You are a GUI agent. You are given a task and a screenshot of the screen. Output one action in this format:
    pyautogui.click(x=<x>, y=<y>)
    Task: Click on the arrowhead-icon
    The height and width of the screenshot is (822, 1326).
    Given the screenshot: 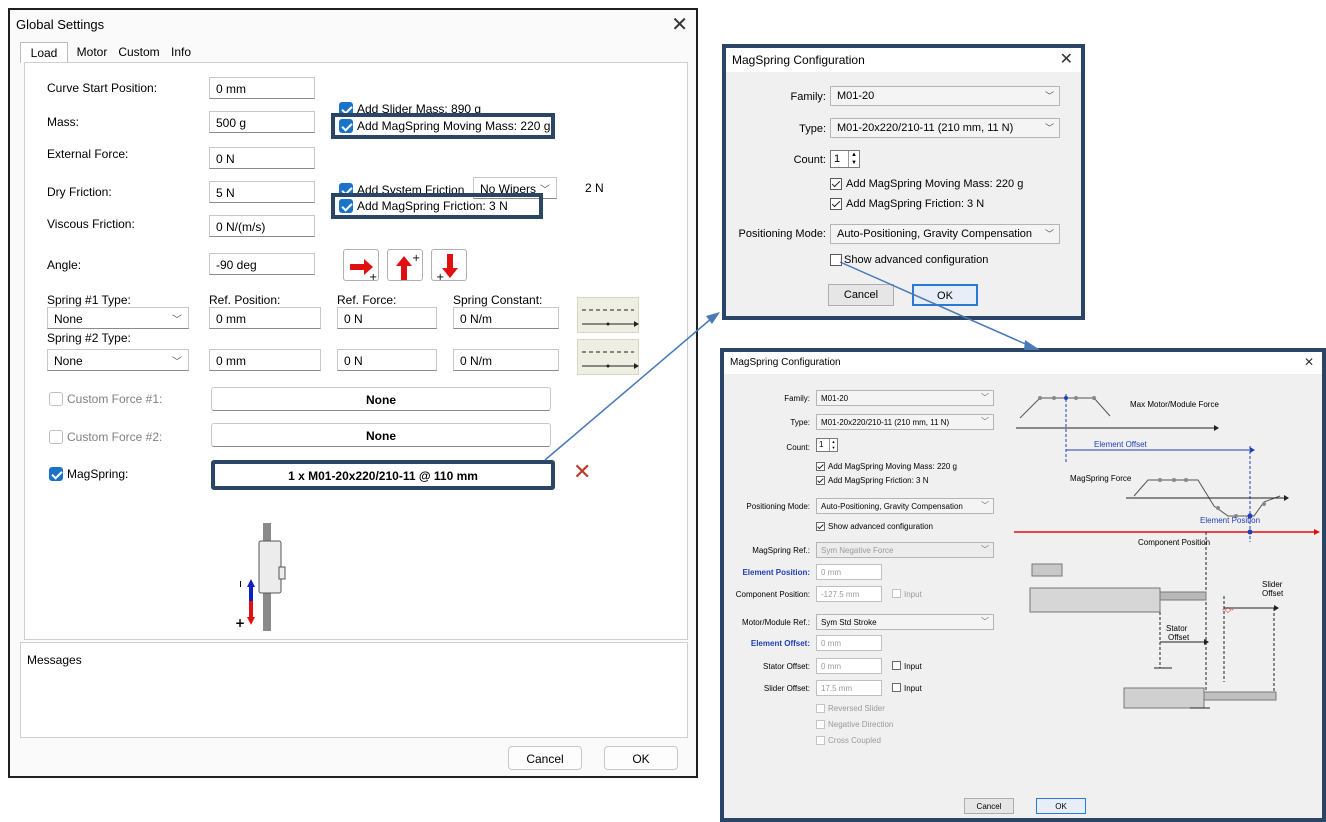 What is the action you would take?
    pyautogui.click(x=1032, y=345)
    